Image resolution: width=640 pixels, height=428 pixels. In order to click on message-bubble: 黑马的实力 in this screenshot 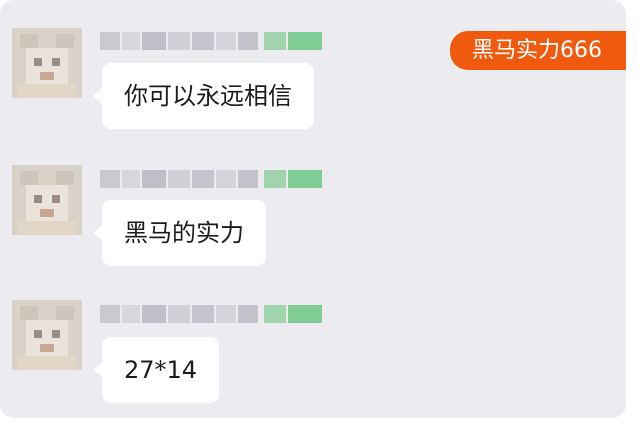, I will do `click(179, 233)`.